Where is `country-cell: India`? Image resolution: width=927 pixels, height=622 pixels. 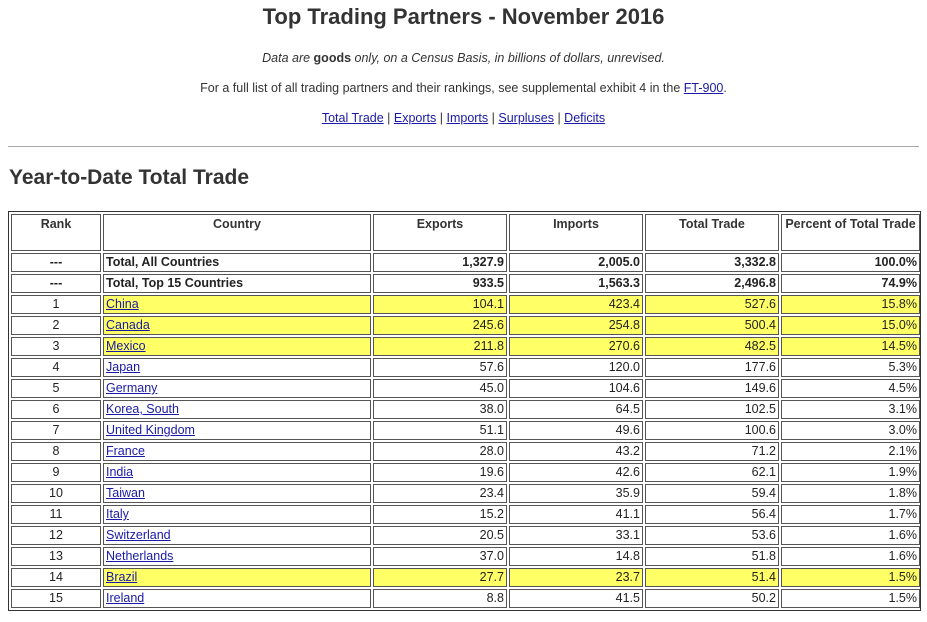
country-cell: India is located at coordinates (237, 472).